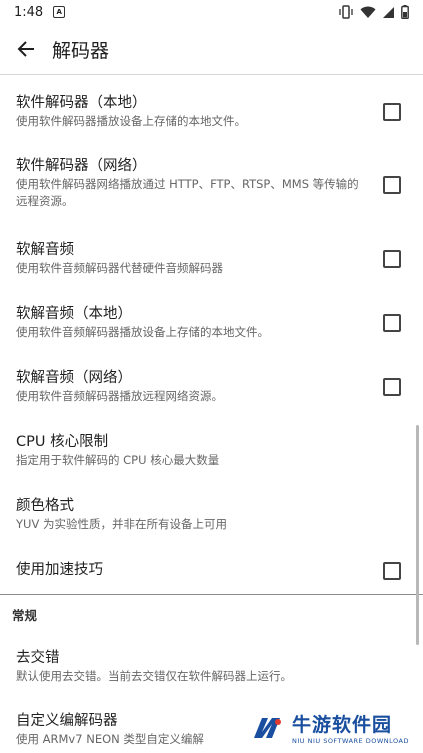 Image resolution: width=423 pixels, height=753 pixels. What do you see at coordinates (119, 268) in the screenshot?
I see `setting-subtitle: 使用软件音频解码器代替硬件音频解码器` at bounding box center [119, 268].